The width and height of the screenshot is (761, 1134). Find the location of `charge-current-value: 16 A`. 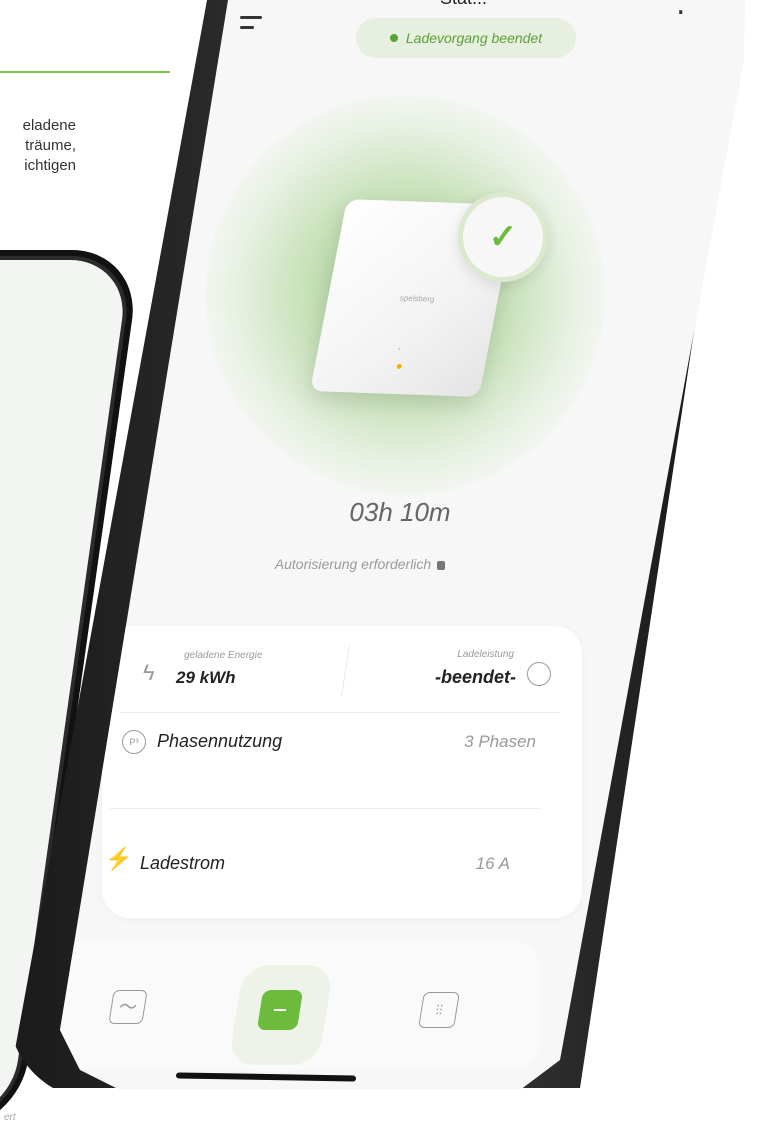

charge-current-value: 16 A is located at coordinates (492, 863).